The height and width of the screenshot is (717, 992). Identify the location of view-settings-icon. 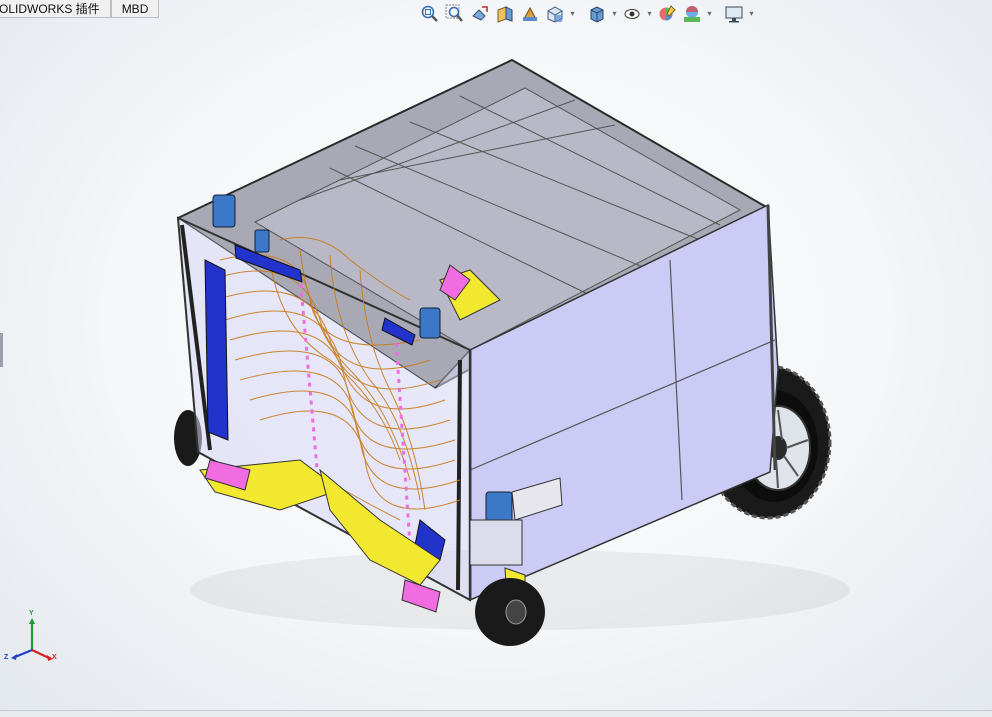
(734, 14).